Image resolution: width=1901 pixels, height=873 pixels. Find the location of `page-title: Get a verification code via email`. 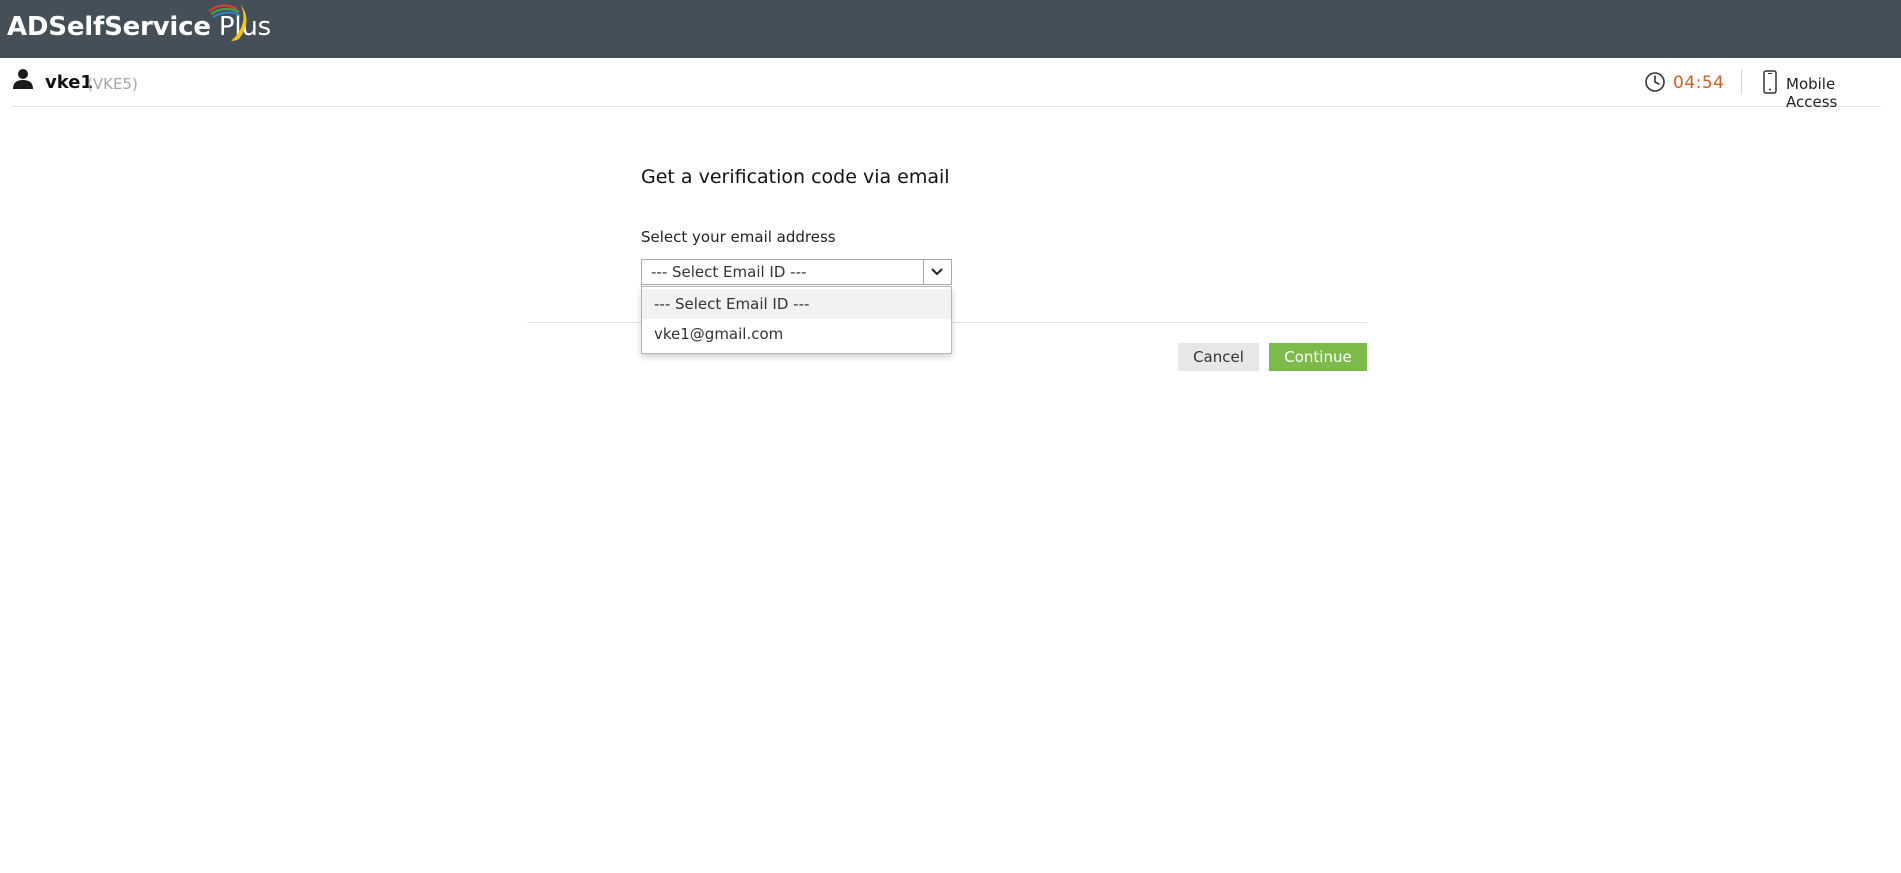

page-title: Get a verification code via email is located at coordinates (795, 177).